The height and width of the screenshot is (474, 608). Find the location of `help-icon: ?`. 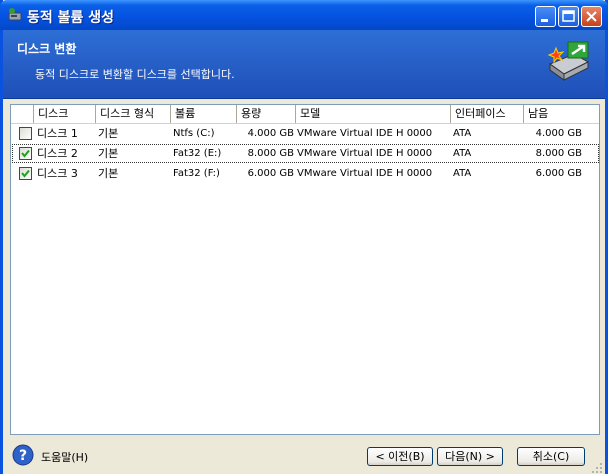

help-icon: ? is located at coordinates (23, 455).